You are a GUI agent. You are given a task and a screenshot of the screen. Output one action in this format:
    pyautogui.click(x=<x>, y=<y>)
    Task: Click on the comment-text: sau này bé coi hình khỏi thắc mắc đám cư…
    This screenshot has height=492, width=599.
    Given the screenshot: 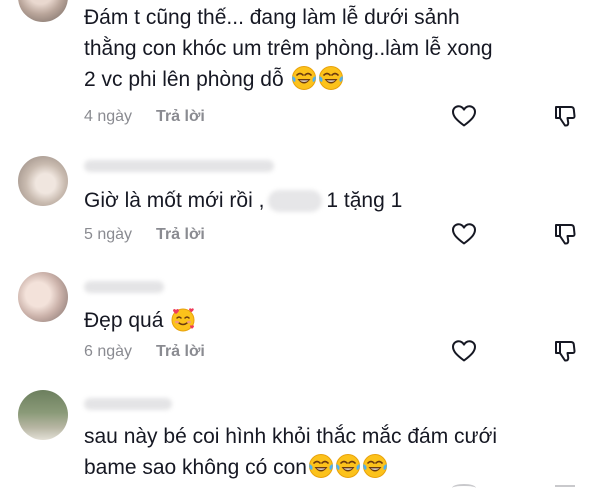 What is the action you would take?
    pyautogui.click(x=290, y=452)
    